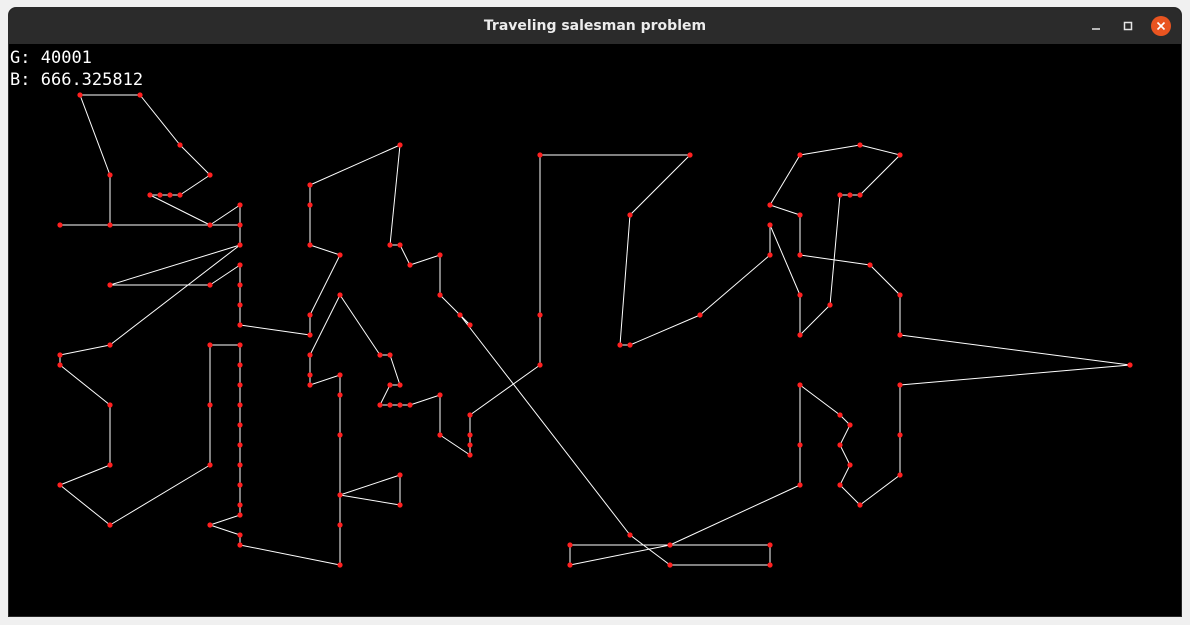  I want to click on minimize-icon, so click(1096, 29).